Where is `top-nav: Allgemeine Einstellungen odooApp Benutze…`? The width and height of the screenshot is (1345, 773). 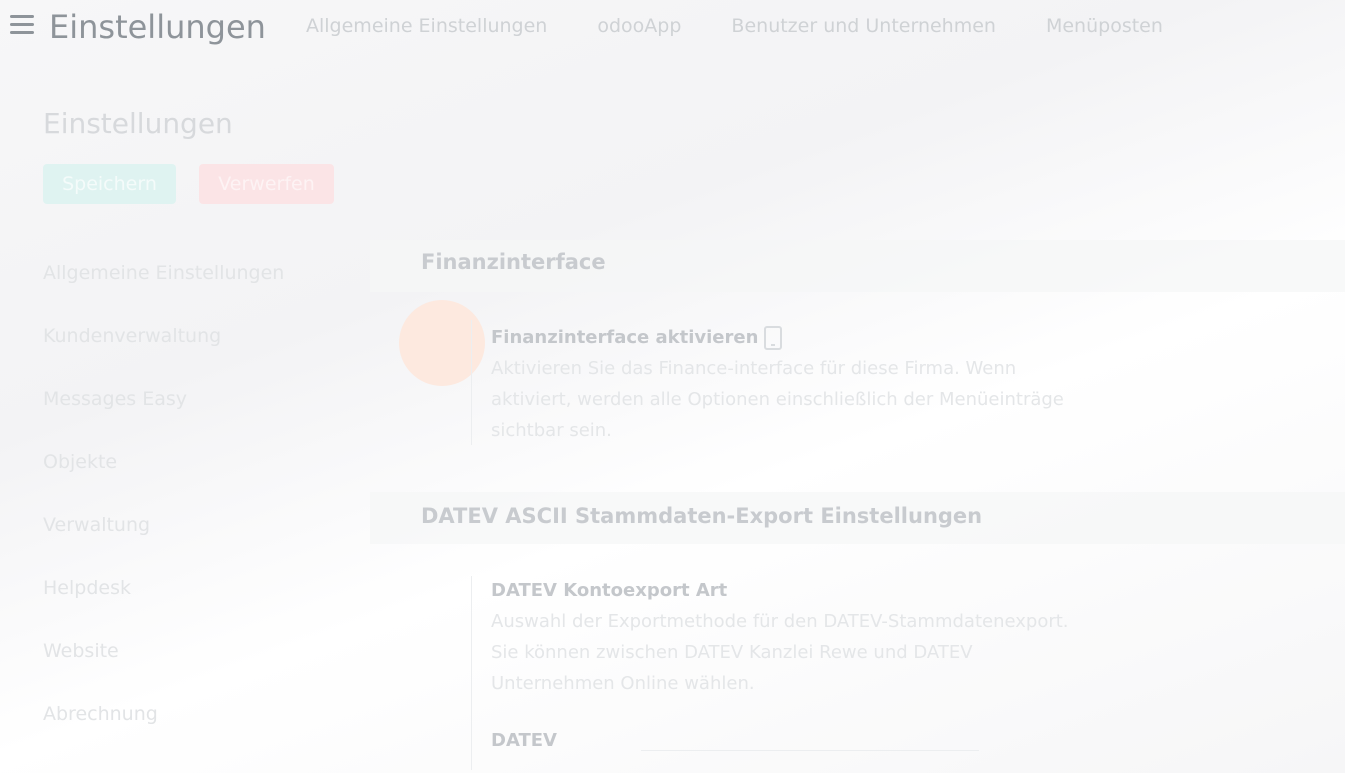 top-nav: Allgemeine Einstellungen odooApp Benutze… is located at coordinates (734, 26).